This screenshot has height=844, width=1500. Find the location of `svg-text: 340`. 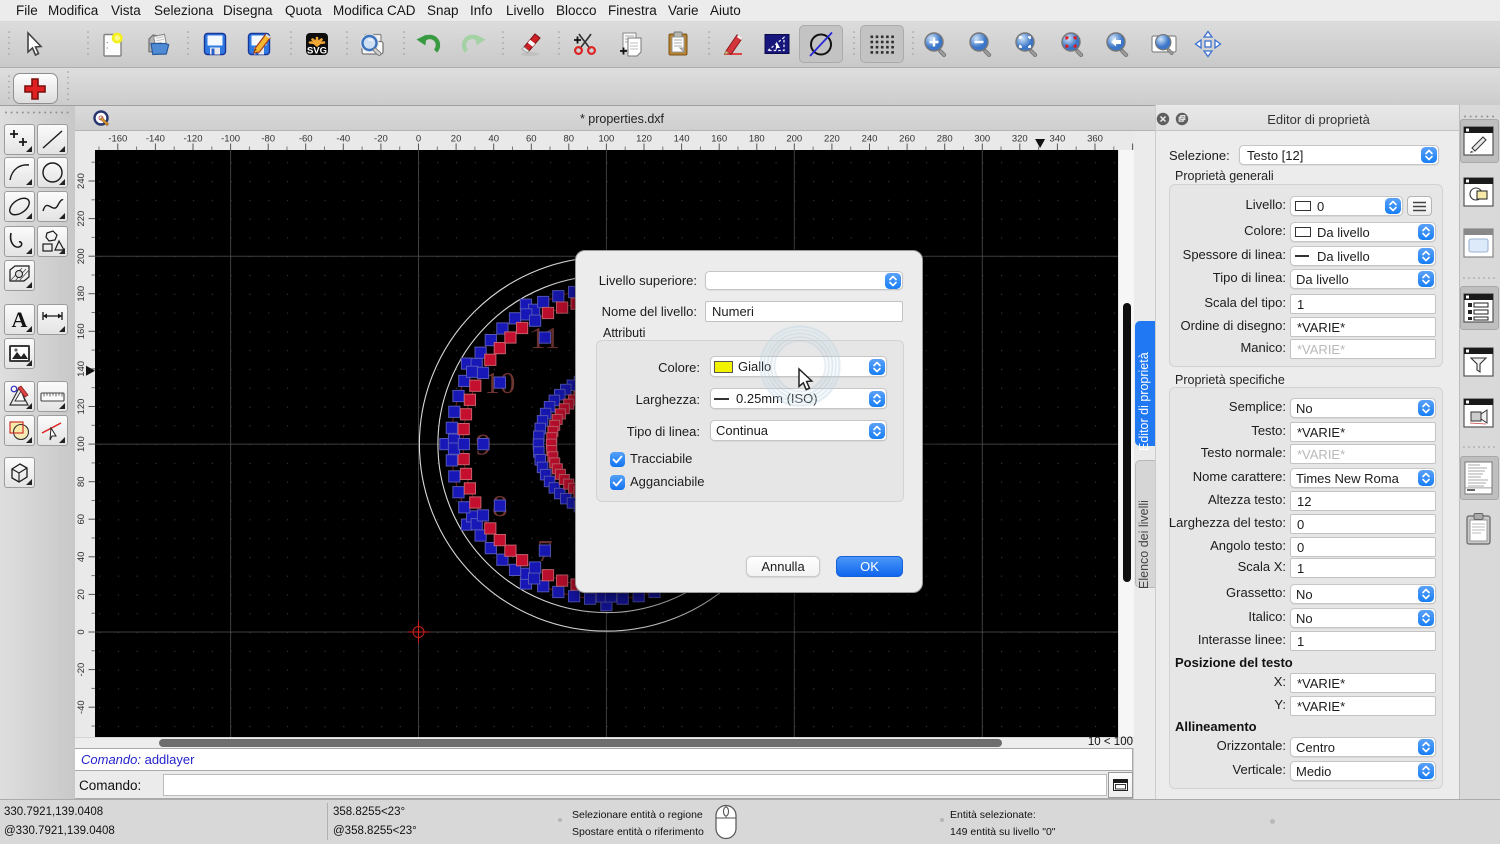

svg-text: 340 is located at coordinates (1057, 139).